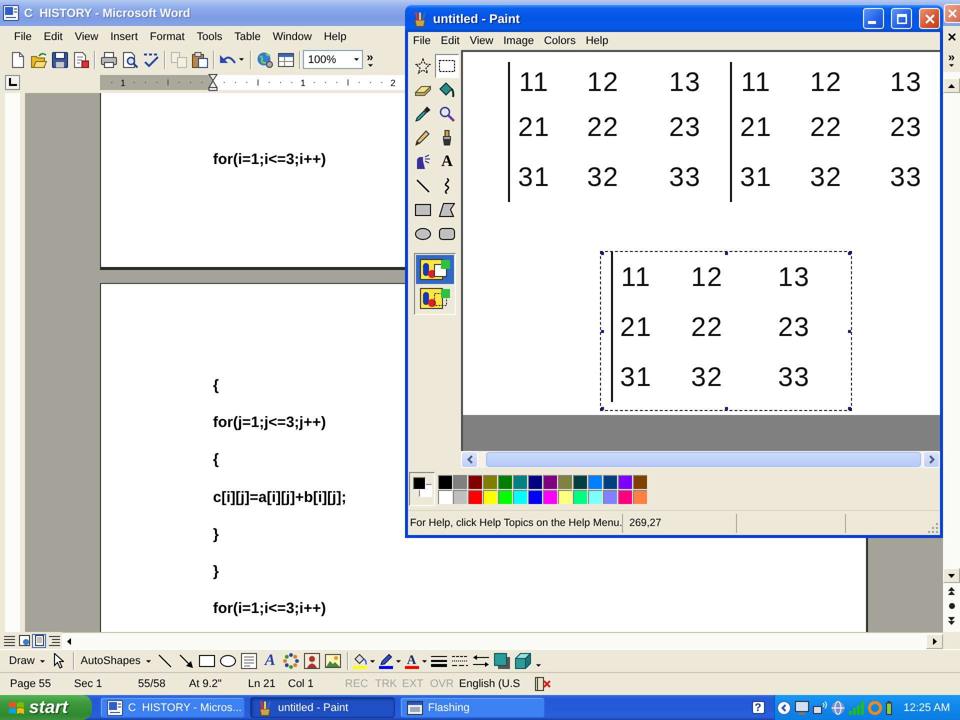 The width and height of the screenshot is (960, 720). What do you see at coordinates (167, 37) in the screenshot?
I see `menu-item: Format` at bounding box center [167, 37].